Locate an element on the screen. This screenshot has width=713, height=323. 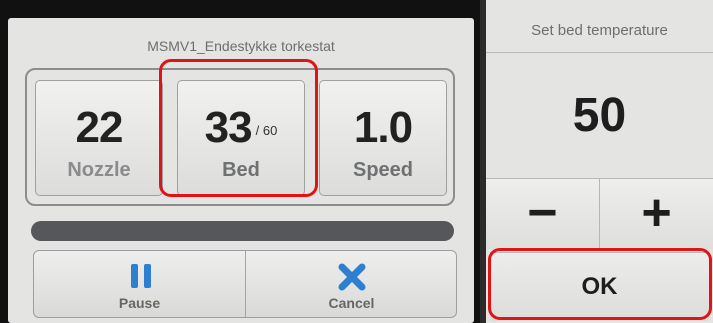
pause-button: Pause is located at coordinates (139, 284).